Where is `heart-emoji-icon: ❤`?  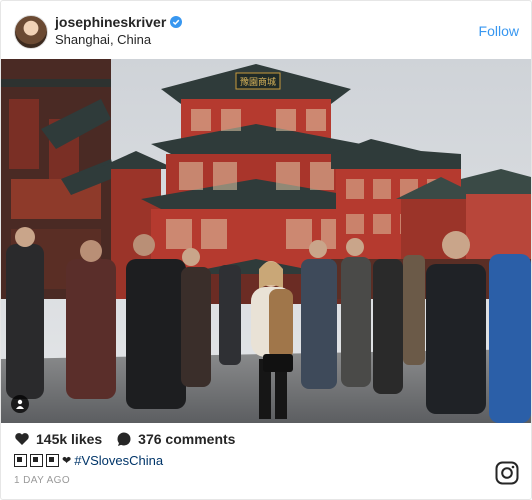
heart-emoji-icon: ❤ is located at coordinates (67, 461).